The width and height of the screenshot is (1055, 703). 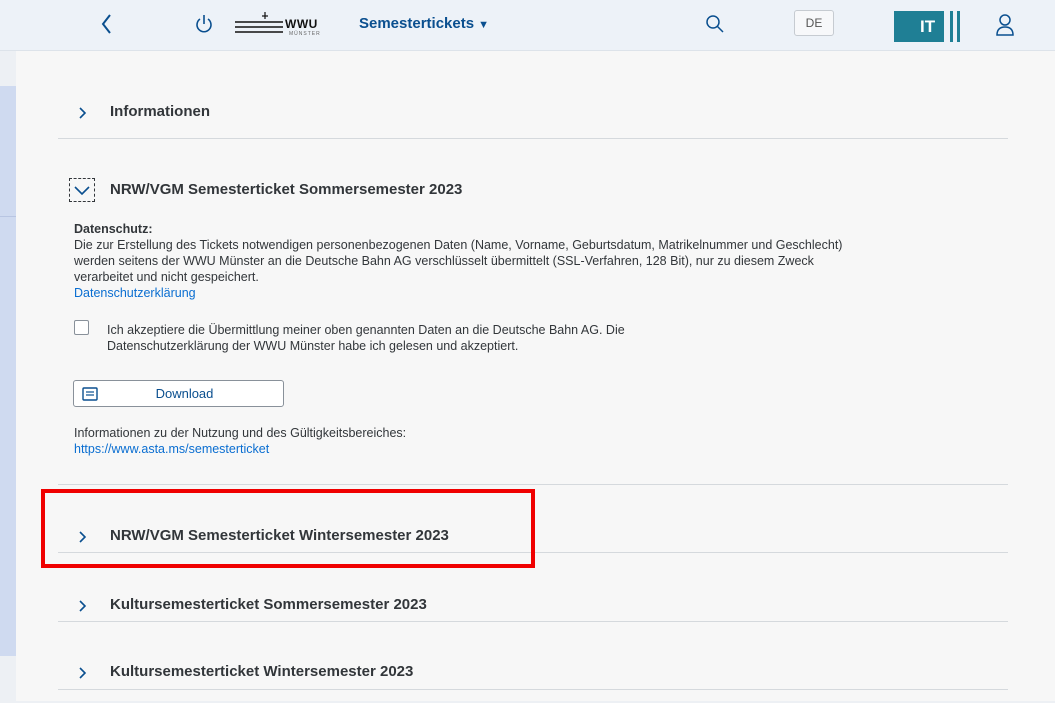 I want to click on logo-subtext: MÜNSTER, so click(x=305, y=34).